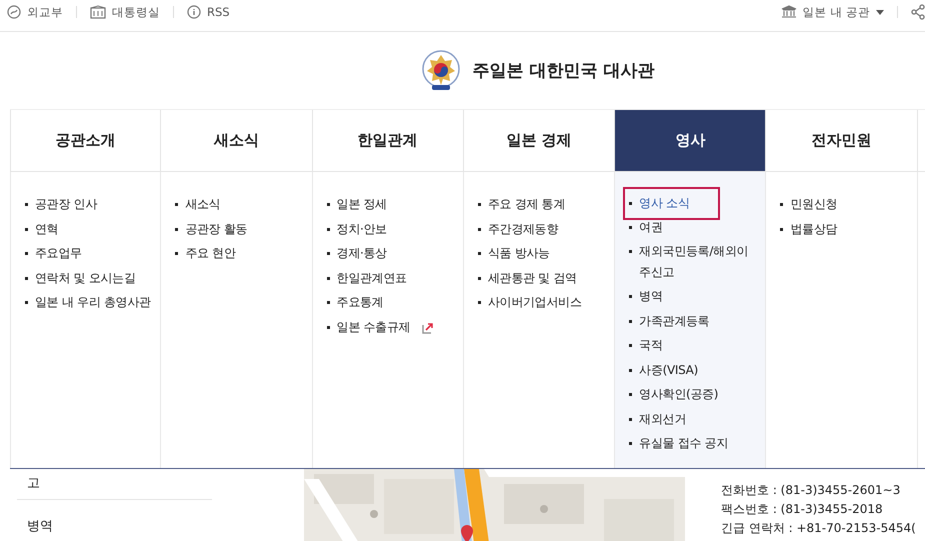  Describe the element at coordinates (832, 12) in the screenshot. I see `mission-dropdown: 일본 내 공관` at that location.